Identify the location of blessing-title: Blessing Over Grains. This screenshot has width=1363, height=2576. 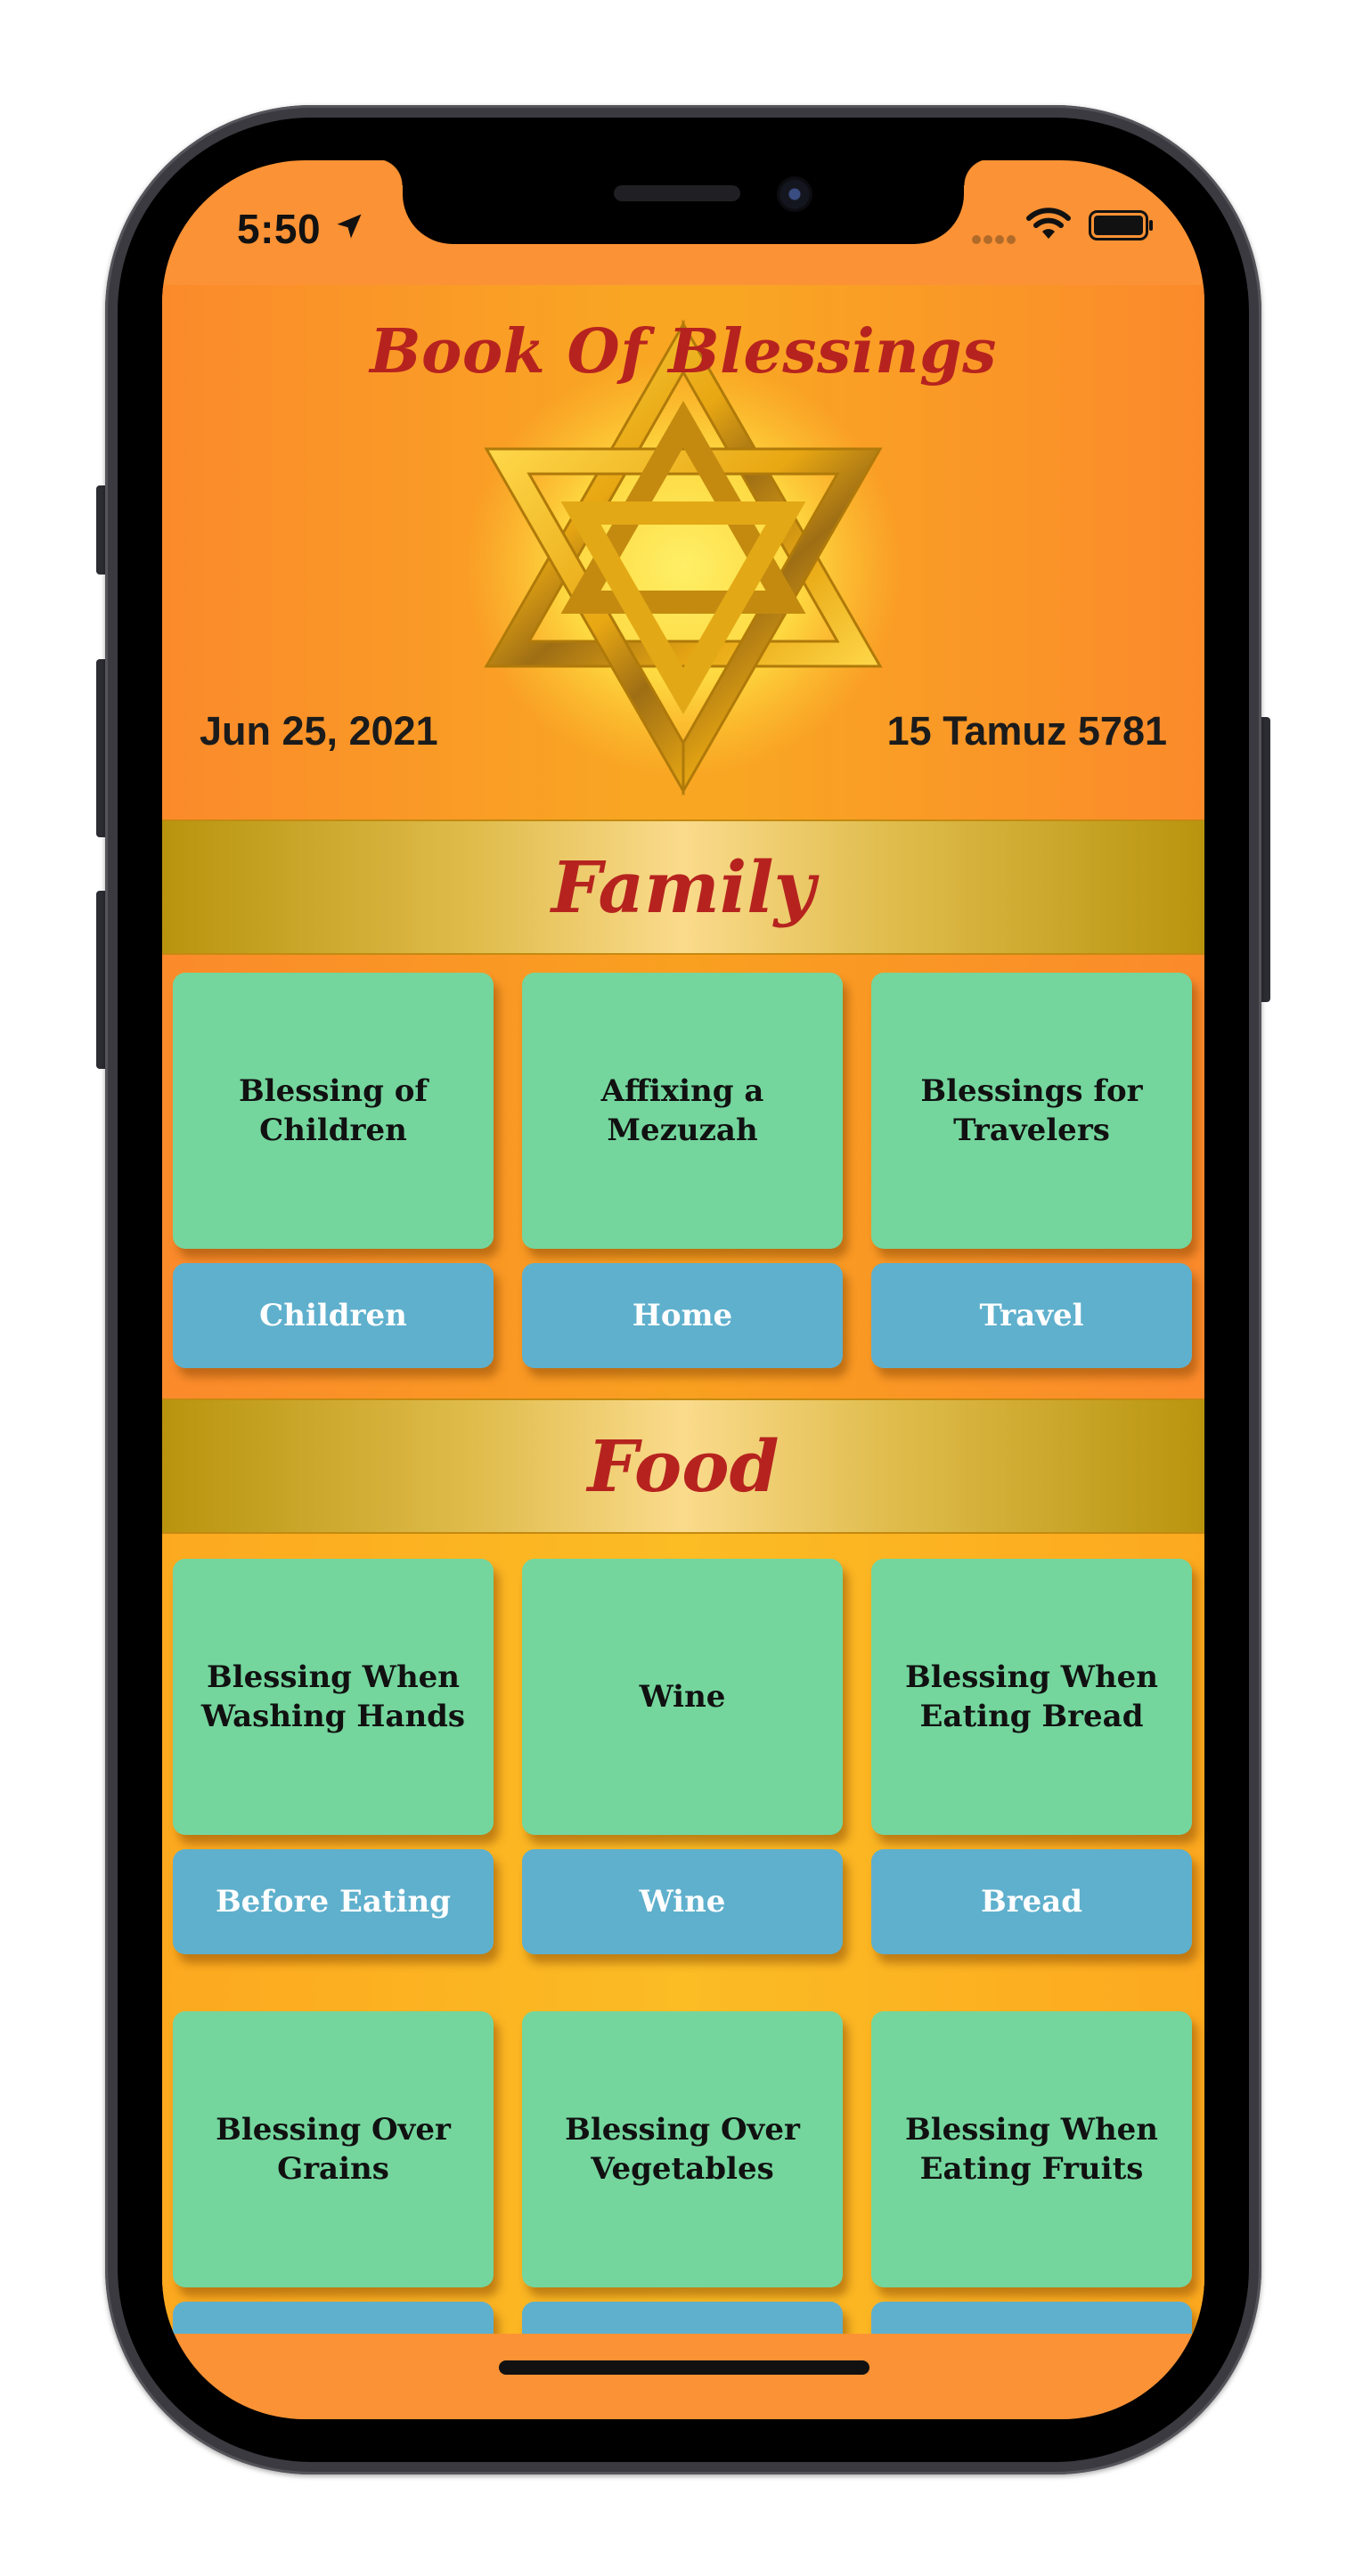
(334, 2149).